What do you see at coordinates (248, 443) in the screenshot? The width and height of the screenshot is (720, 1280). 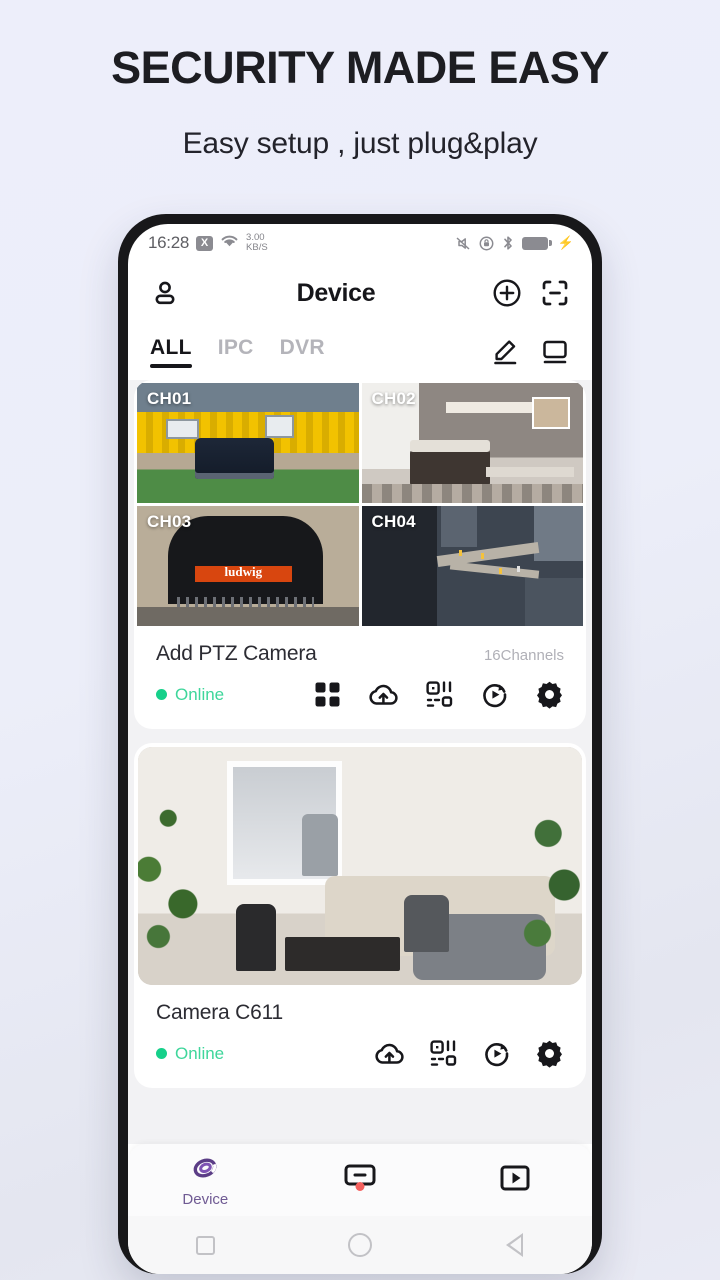 I see `channel-thumb-ch01: CH01` at bounding box center [248, 443].